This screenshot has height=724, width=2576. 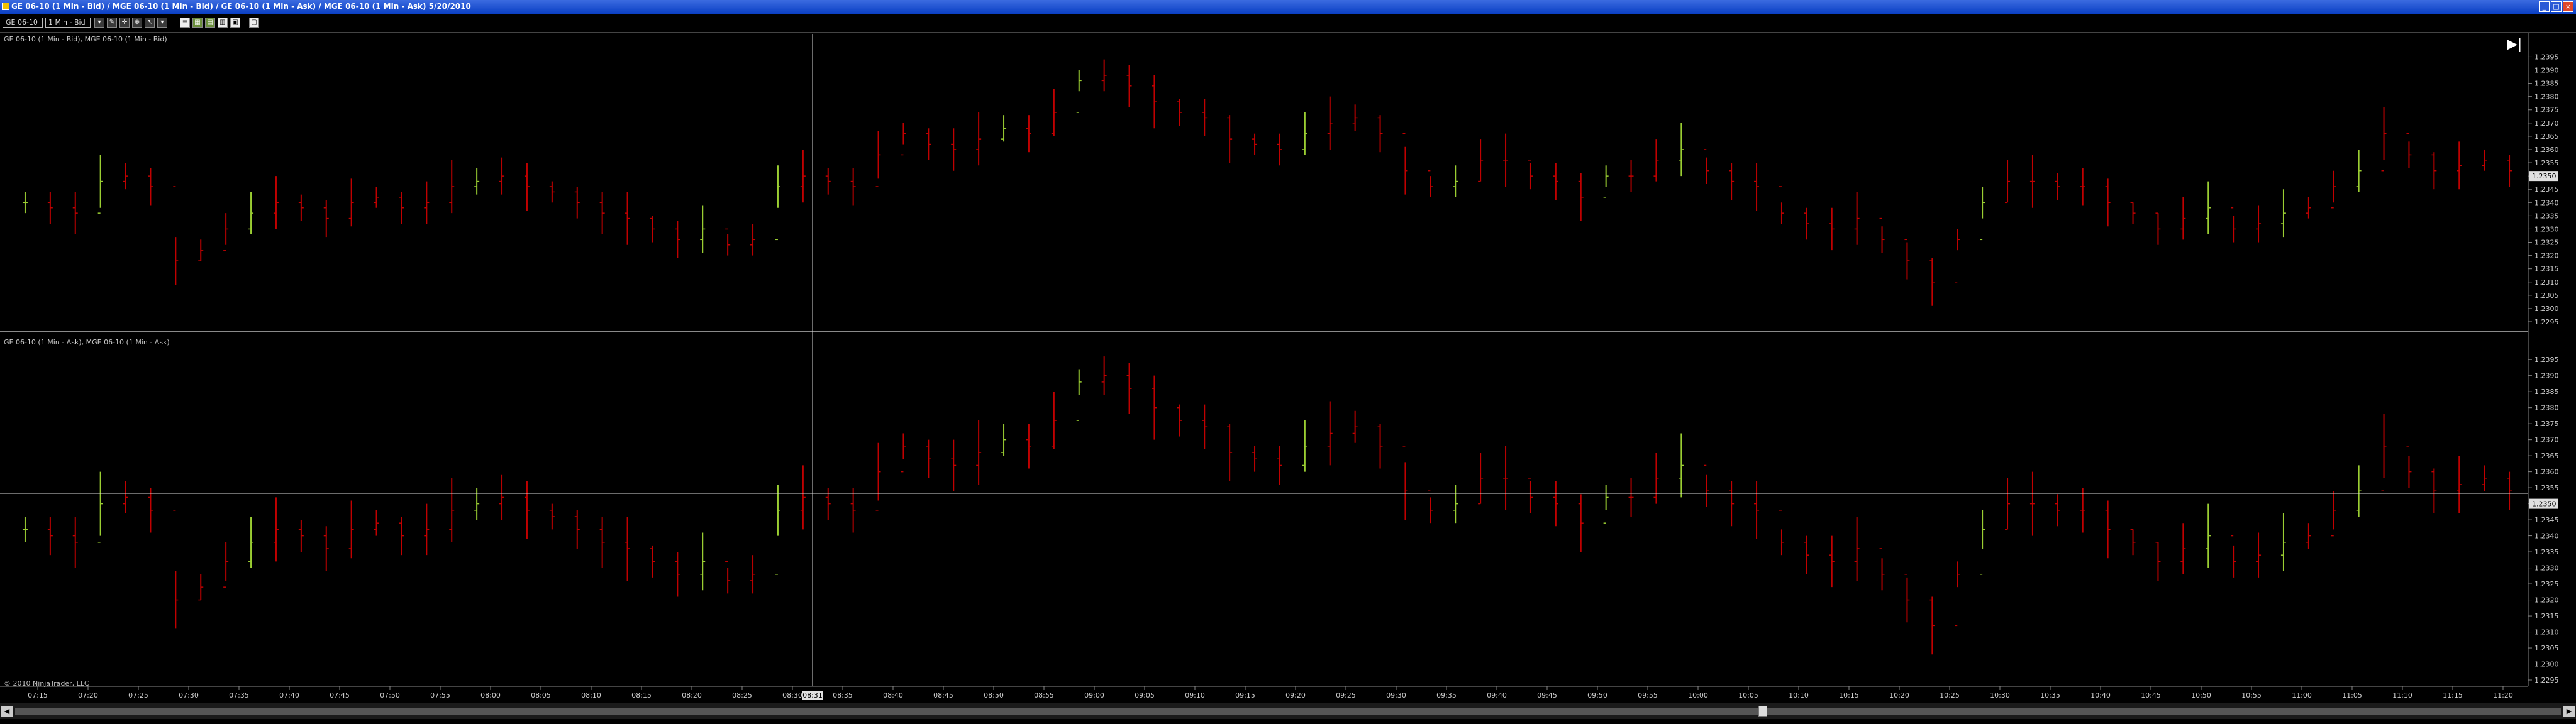 What do you see at coordinates (2546, 360) in the screenshot?
I see `y-tick-label-bottom: 1.2395` at bounding box center [2546, 360].